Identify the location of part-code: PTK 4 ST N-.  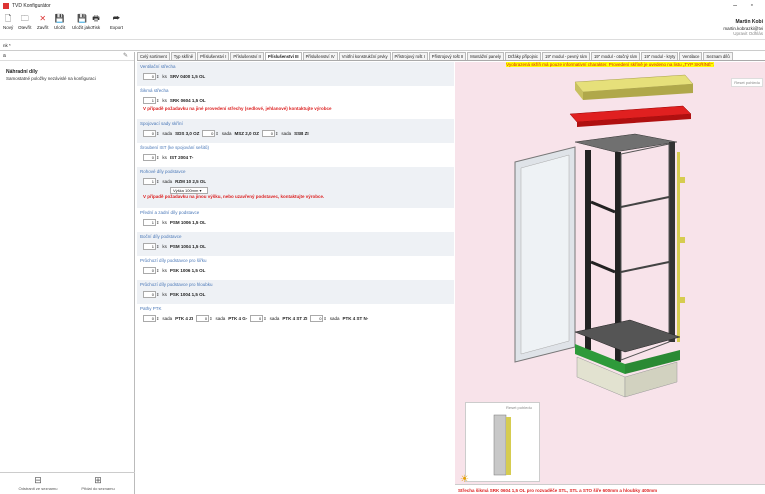
(355, 318).